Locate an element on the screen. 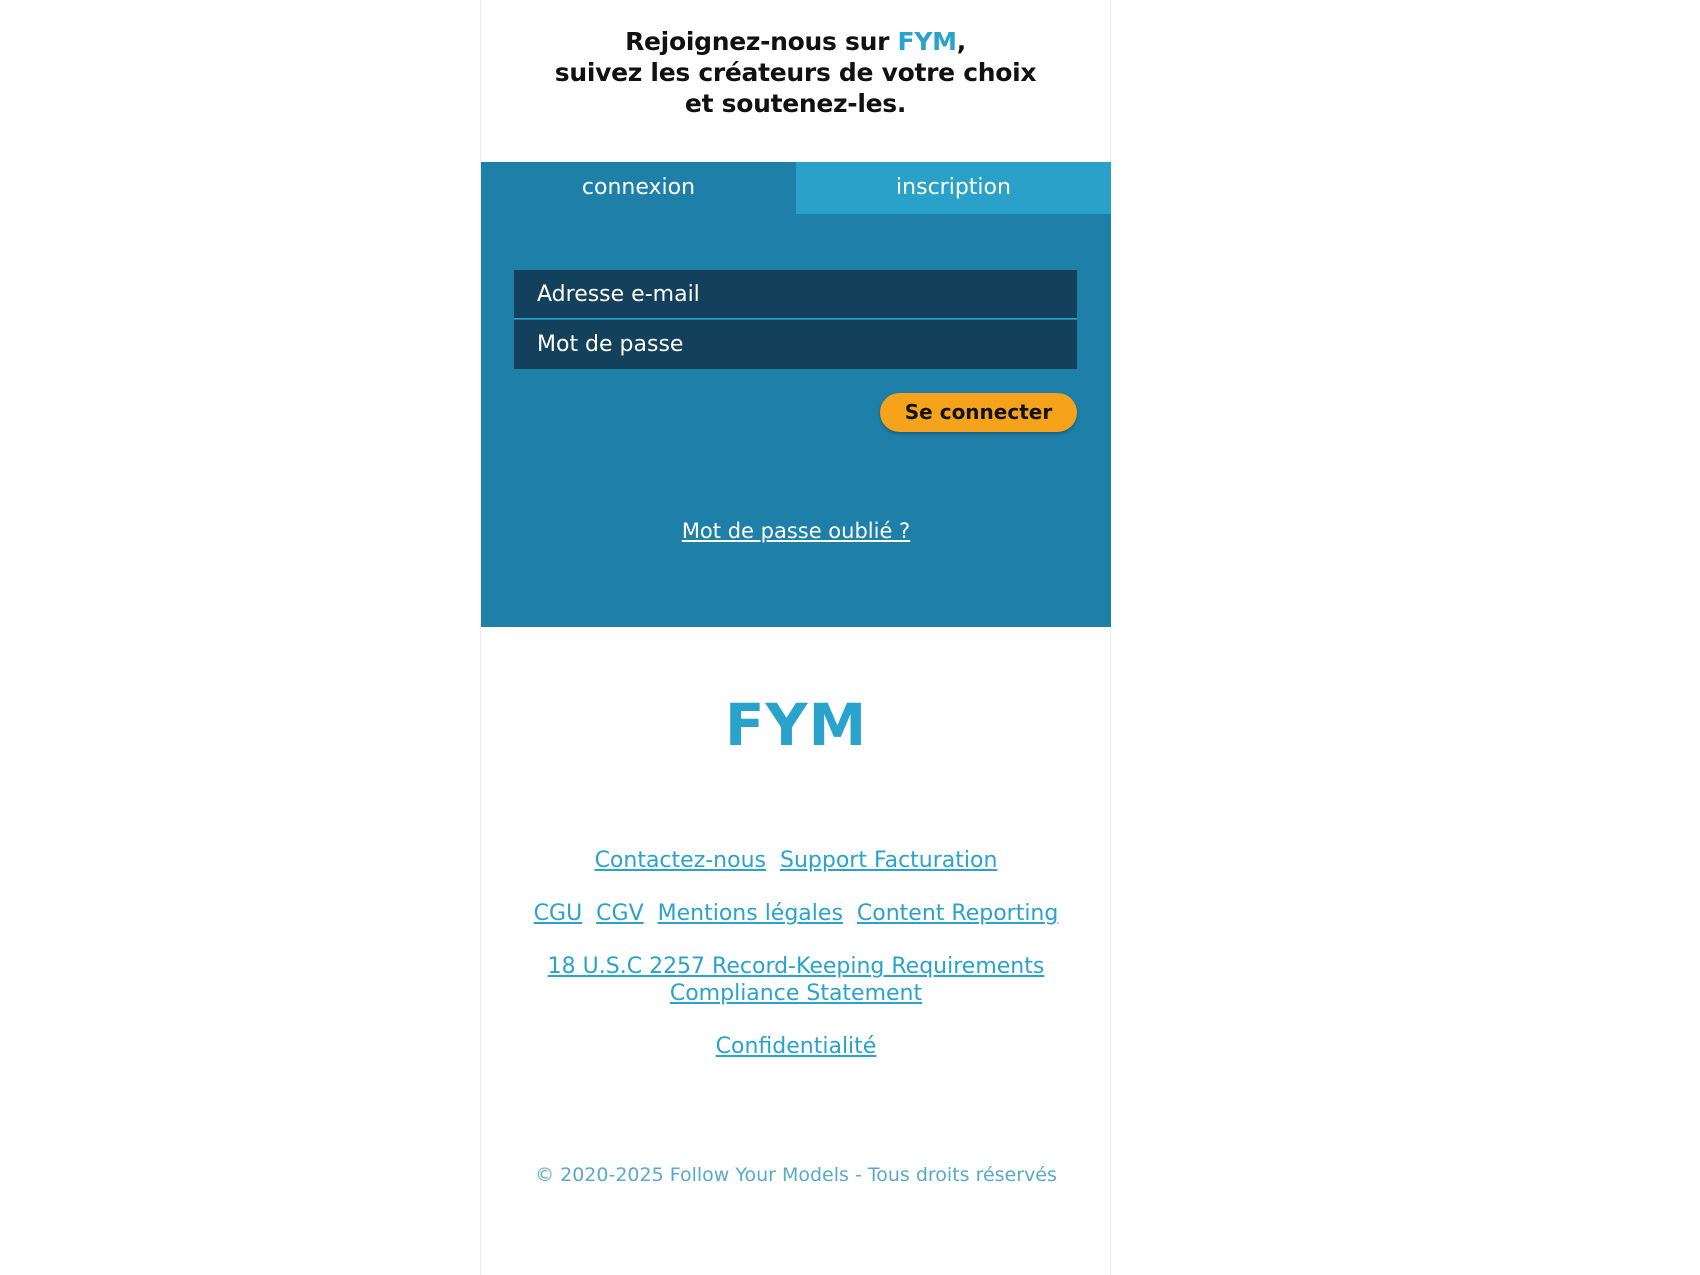 The width and height of the screenshot is (1700, 1275). tab-inscription: inscription is located at coordinates (953, 188).